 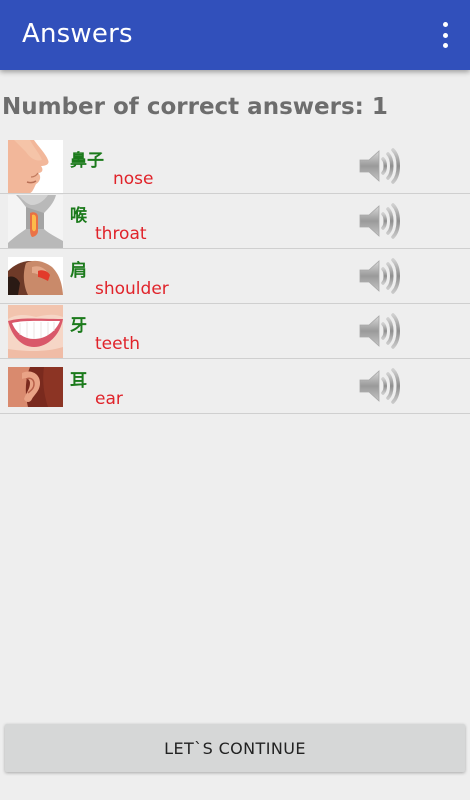 I want to click on english-word: teeth, so click(x=118, y=344).